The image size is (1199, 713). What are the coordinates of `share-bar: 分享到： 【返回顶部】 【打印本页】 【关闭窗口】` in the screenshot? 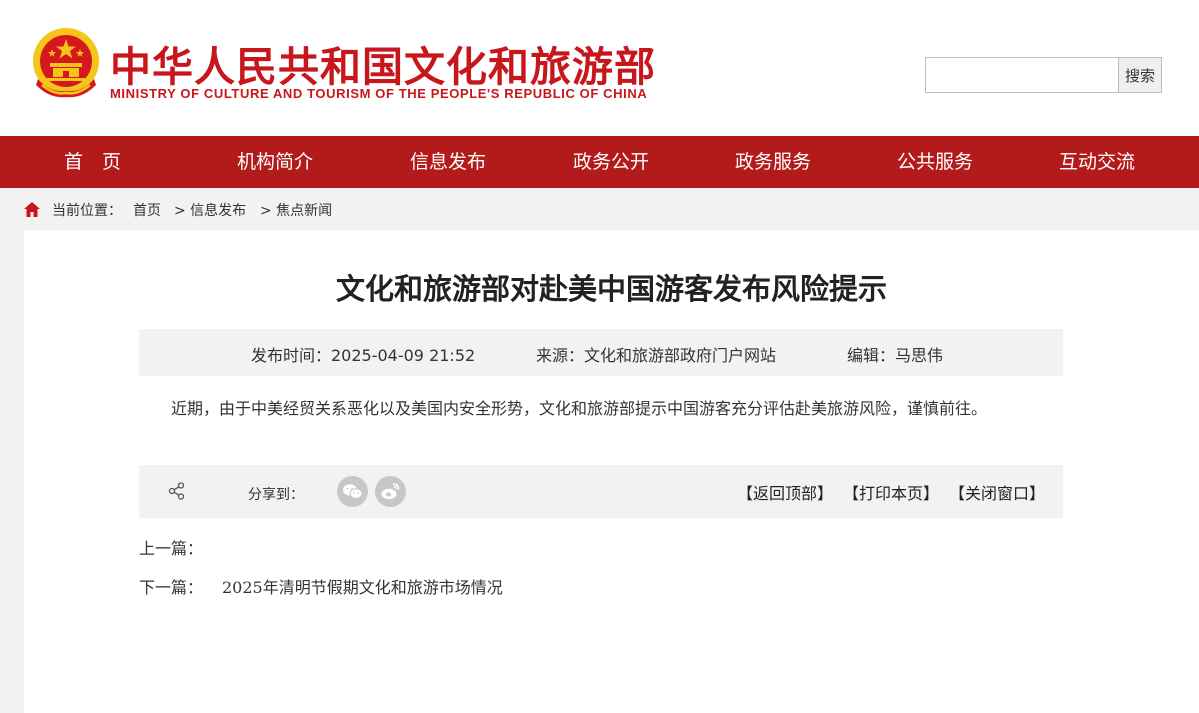 It's located at (601, 491).